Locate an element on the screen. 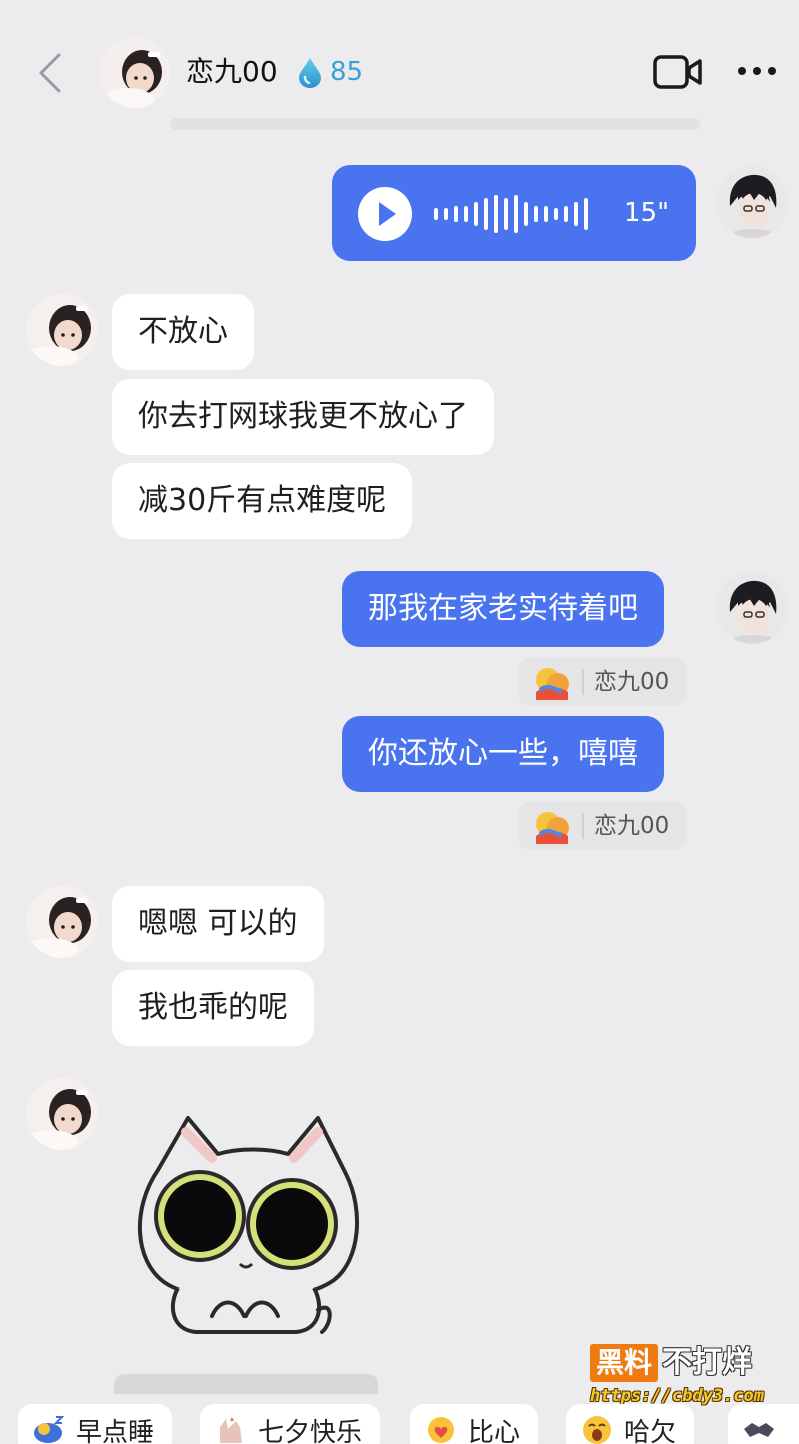 This screenshot has width=799, height=1444. quick-reply-more is located at coordinates (763, 1424).